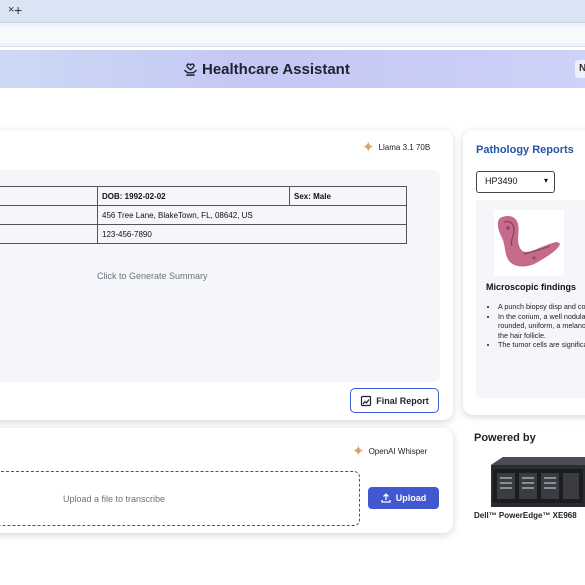 This screenshot has width=585, height=585. I want to click on file-dropzone: Upload a file to transcribe, so click(180, 498).